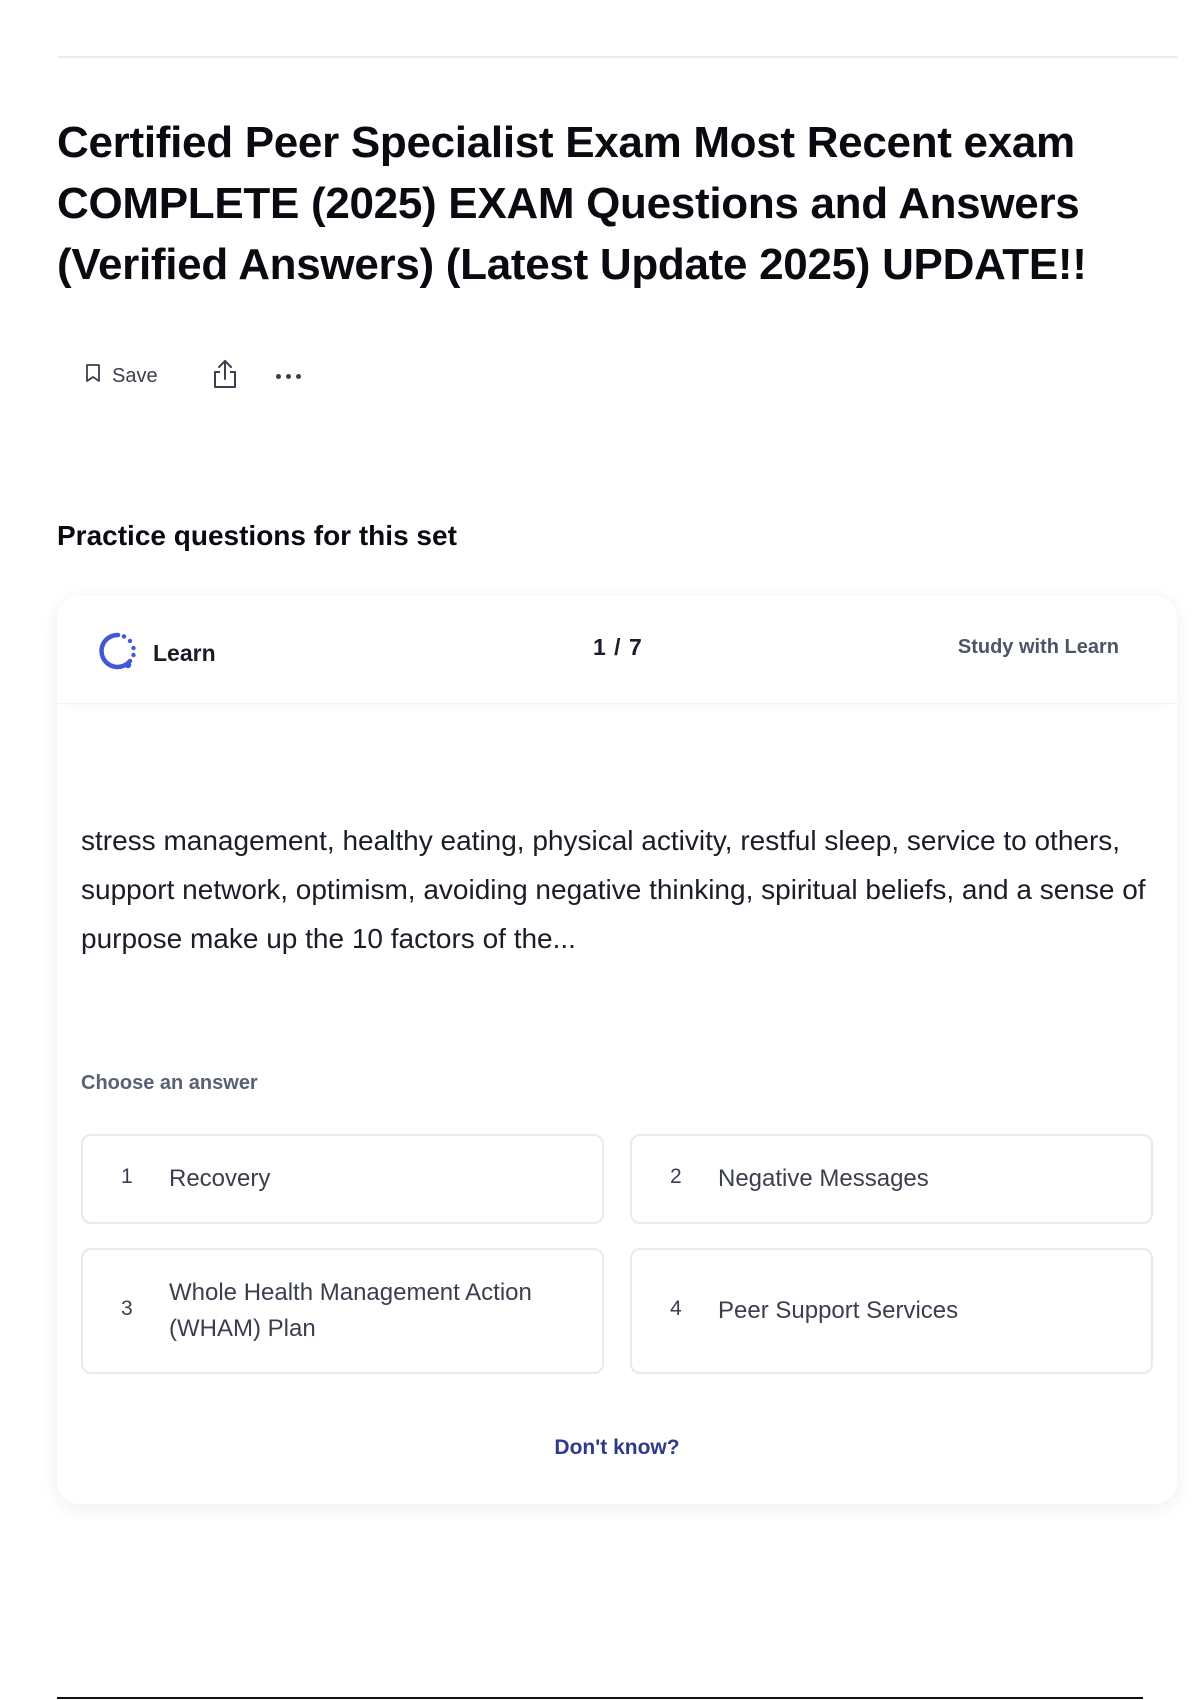 This screenshot has height=1700, width=1200. What do you see at coordinates (93, 376) in the screenshot?
I see `bookmark-icon` at bounding box center [93, 376].